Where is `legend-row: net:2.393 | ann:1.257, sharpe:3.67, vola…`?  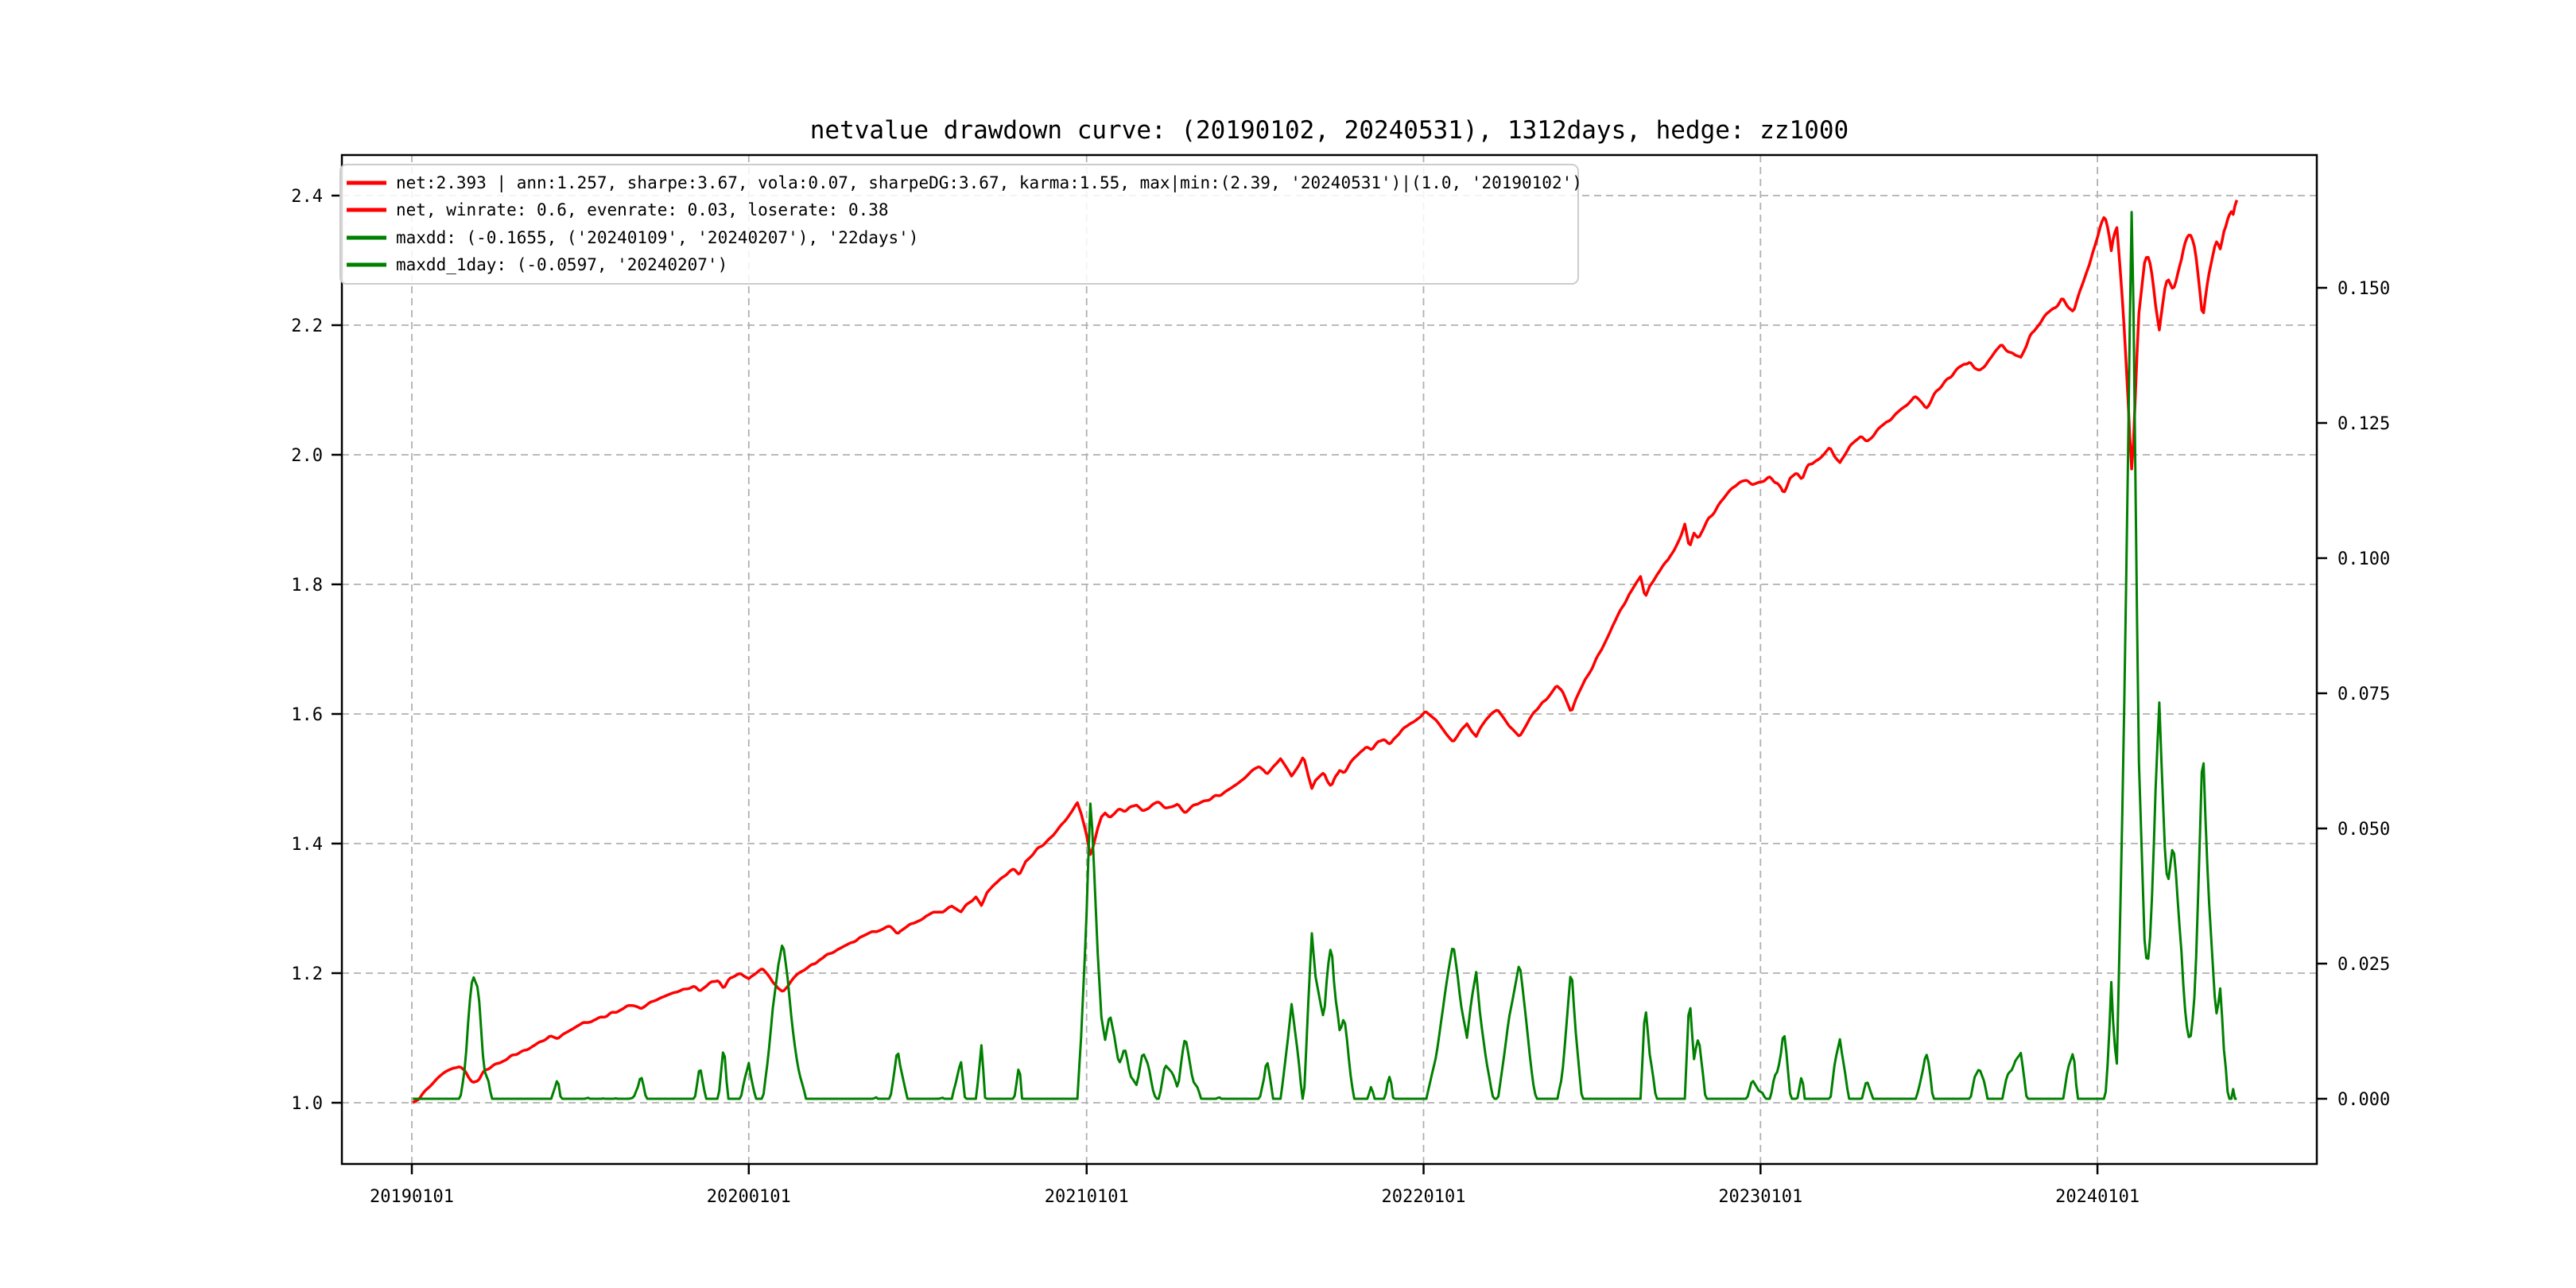
legend-row: net:2.393 | ann:1.257, sharpe:3.67, vola… is located at coordinates (964, 183).